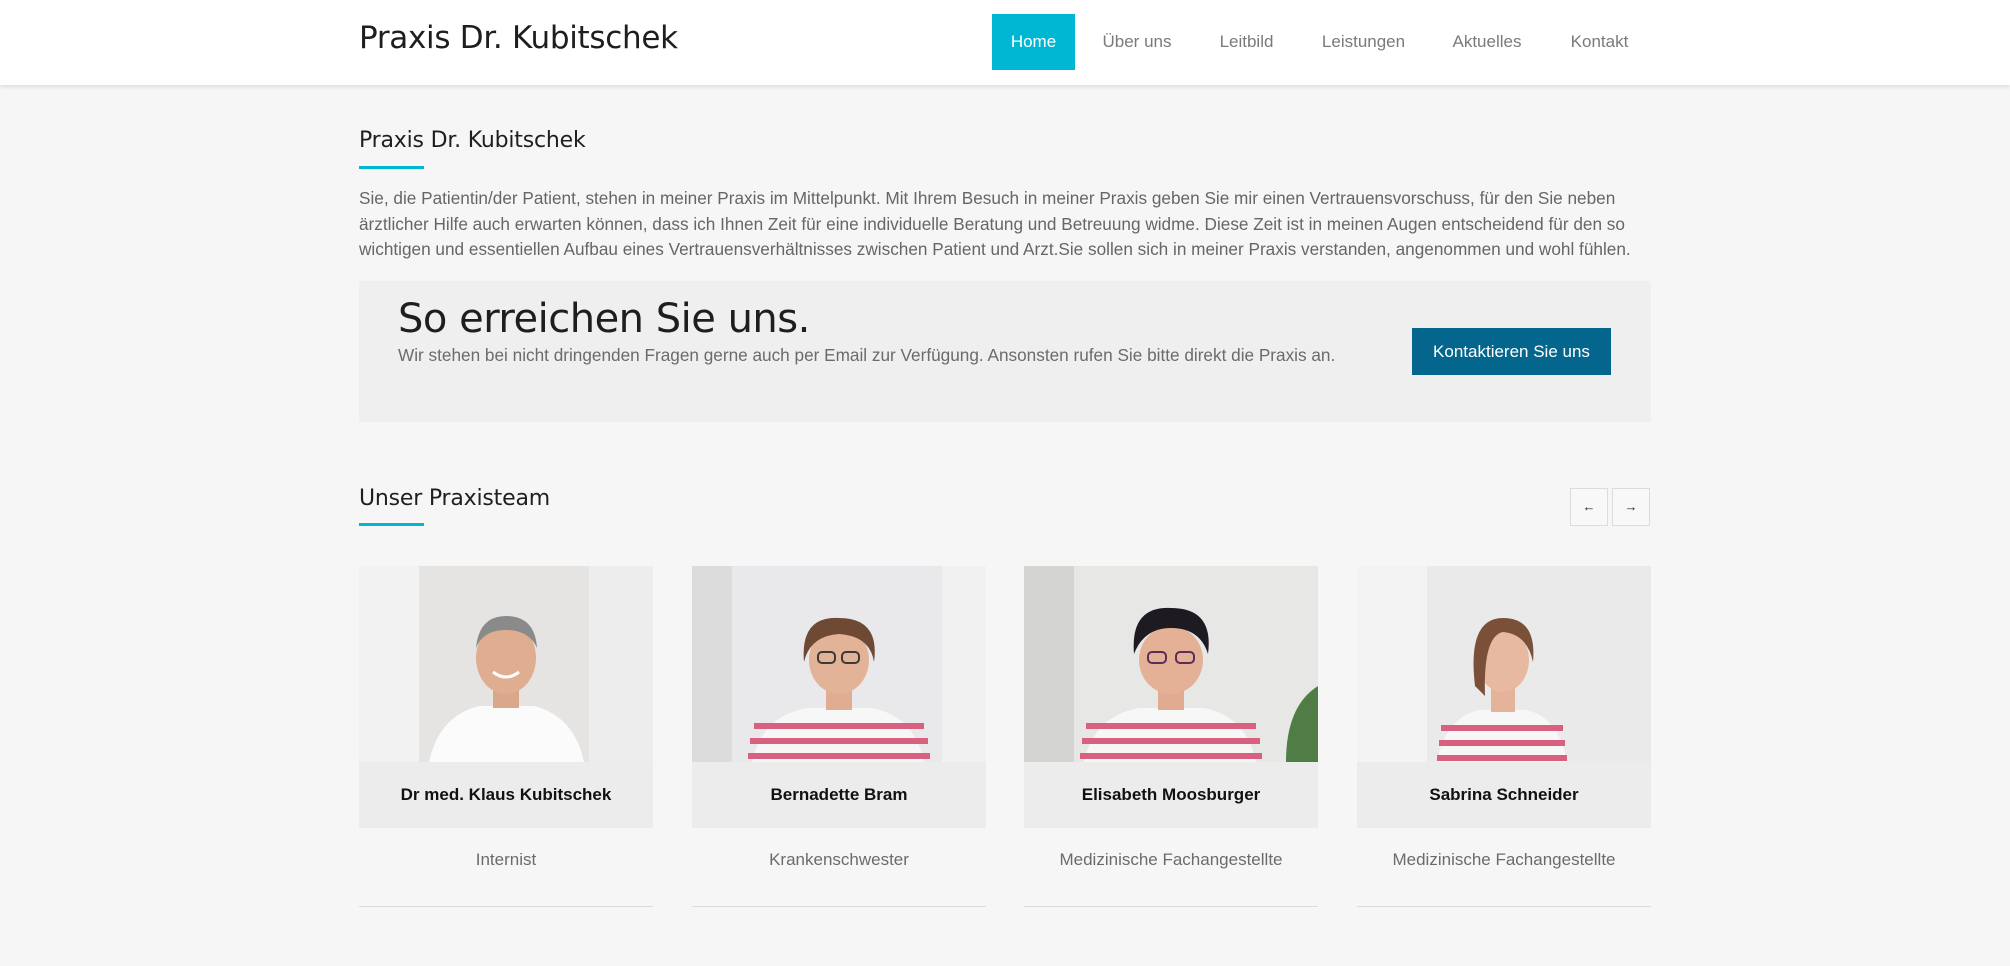  What do you see at coordinates (1137, 42) in the screenshot?
I see `nav-ueber-uns: Über uns` at bounding box center [1137, 42].